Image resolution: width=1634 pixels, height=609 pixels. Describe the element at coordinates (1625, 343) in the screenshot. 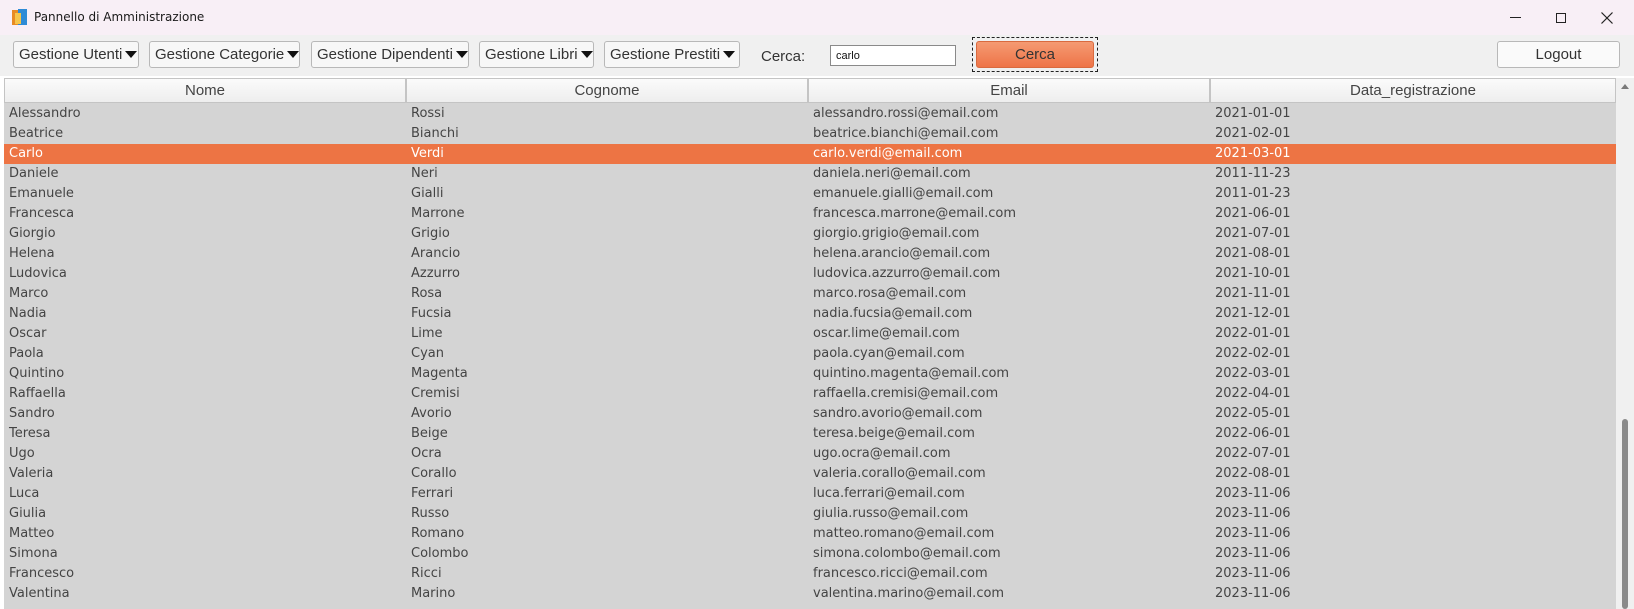

I see `vertical-scrollbar` at that location.